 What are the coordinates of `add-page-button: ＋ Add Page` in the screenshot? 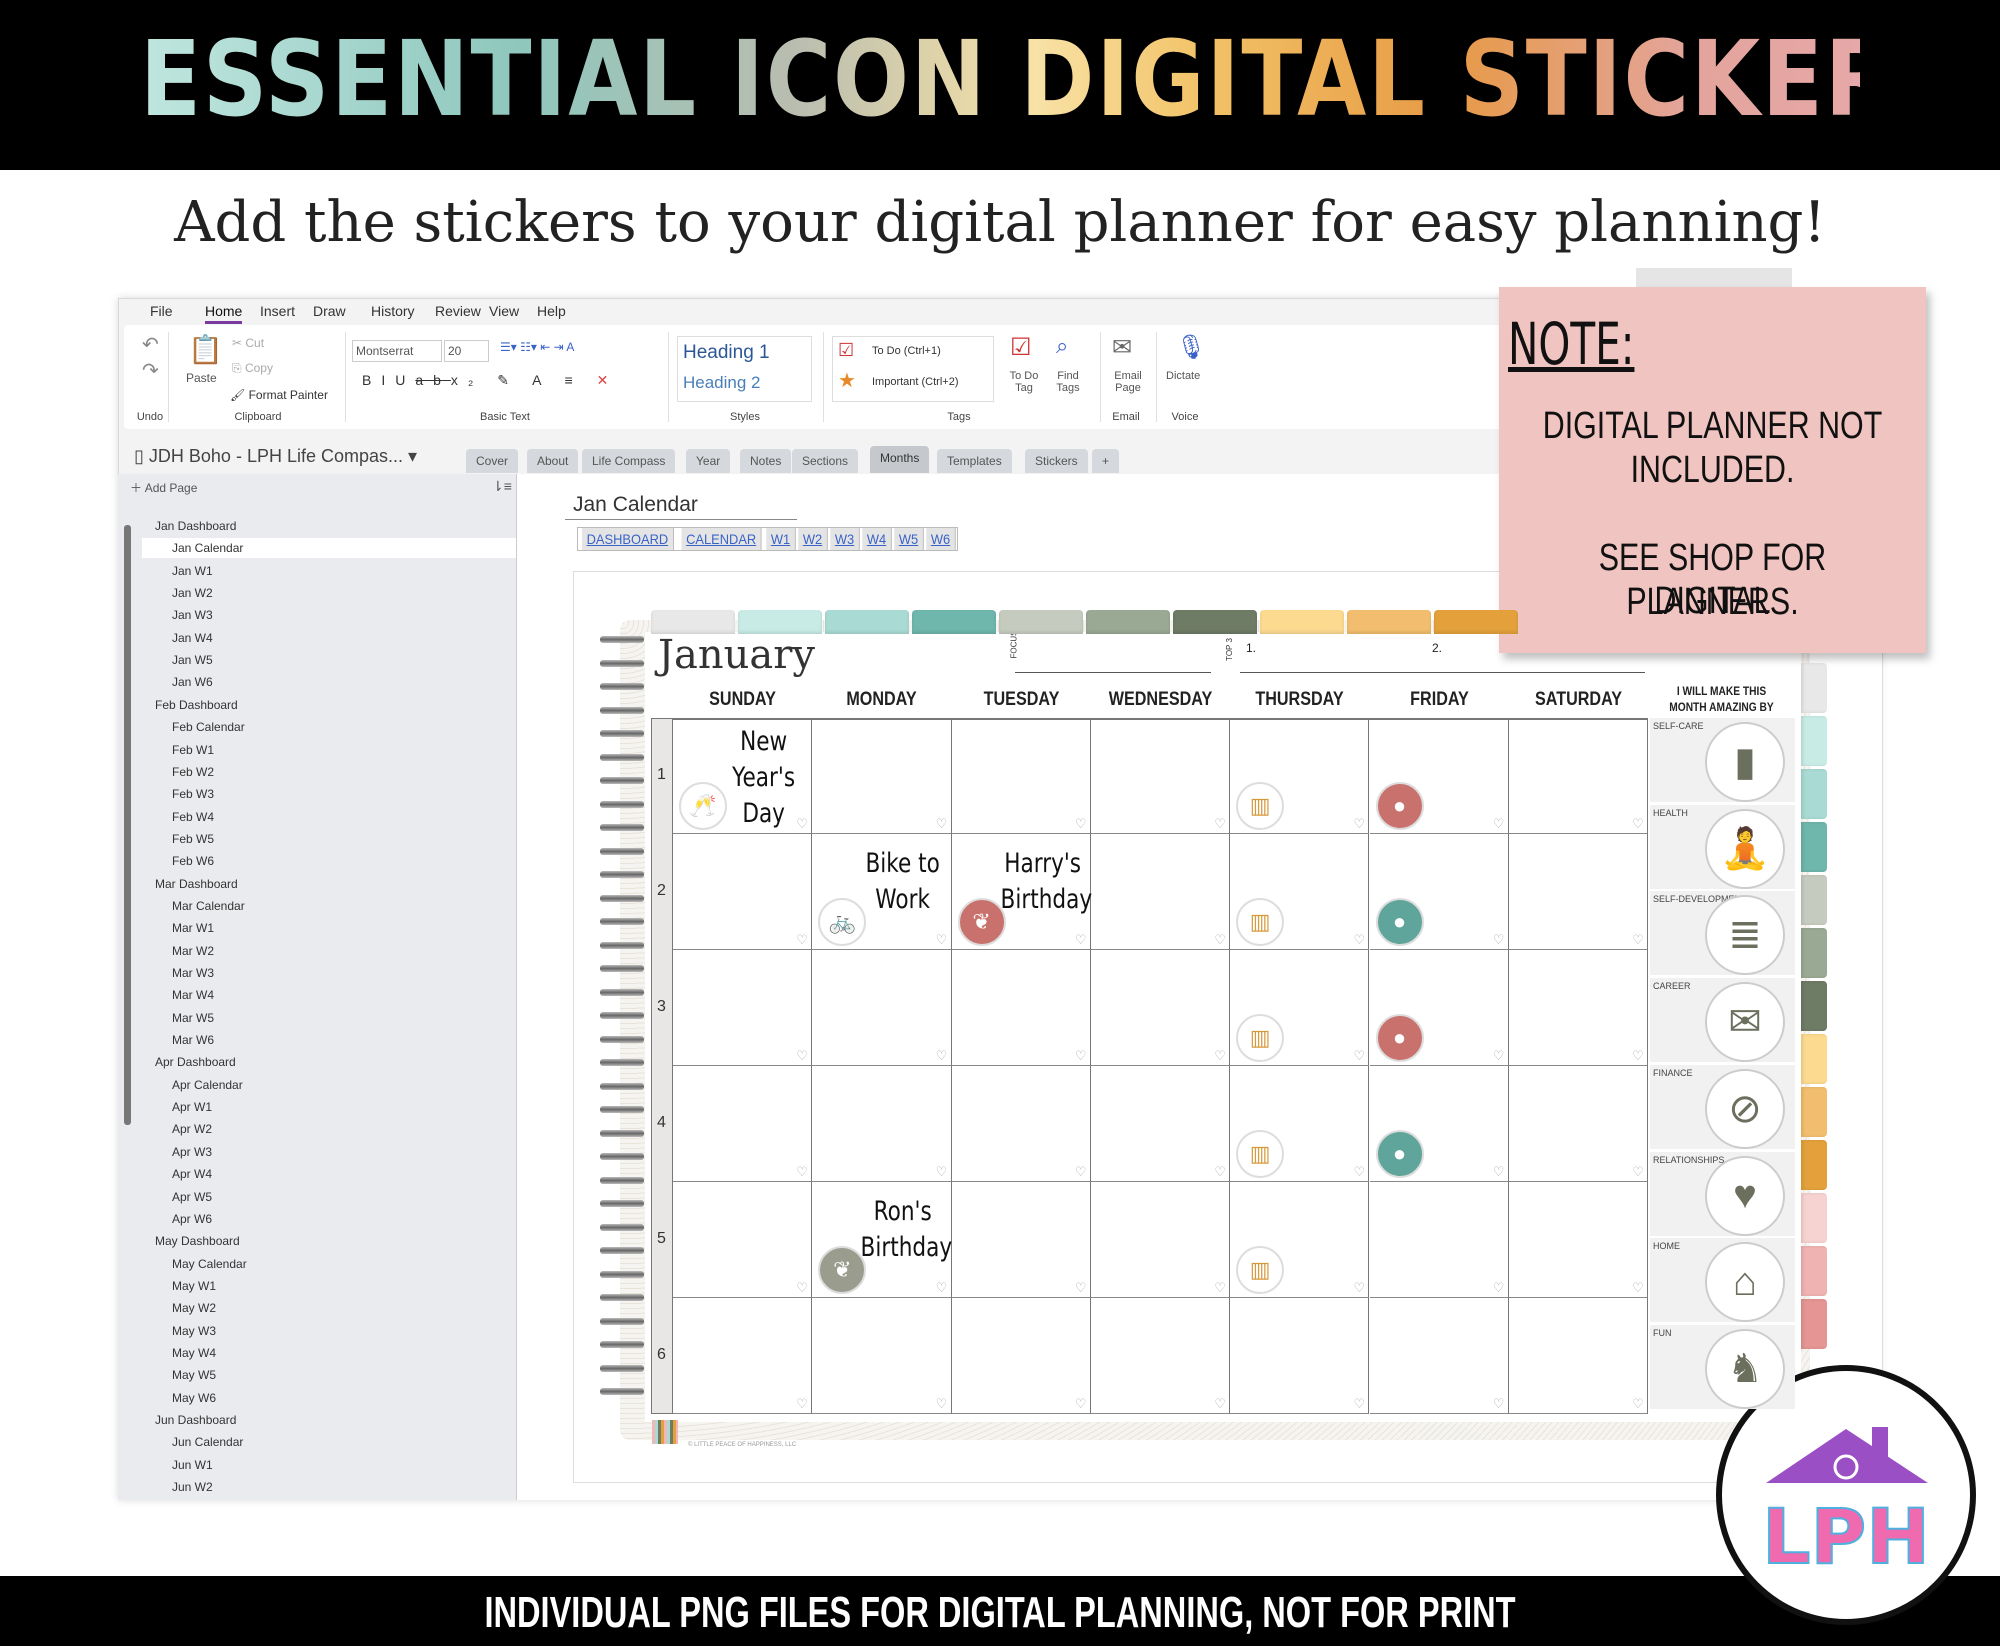 It's located at (163, 487).